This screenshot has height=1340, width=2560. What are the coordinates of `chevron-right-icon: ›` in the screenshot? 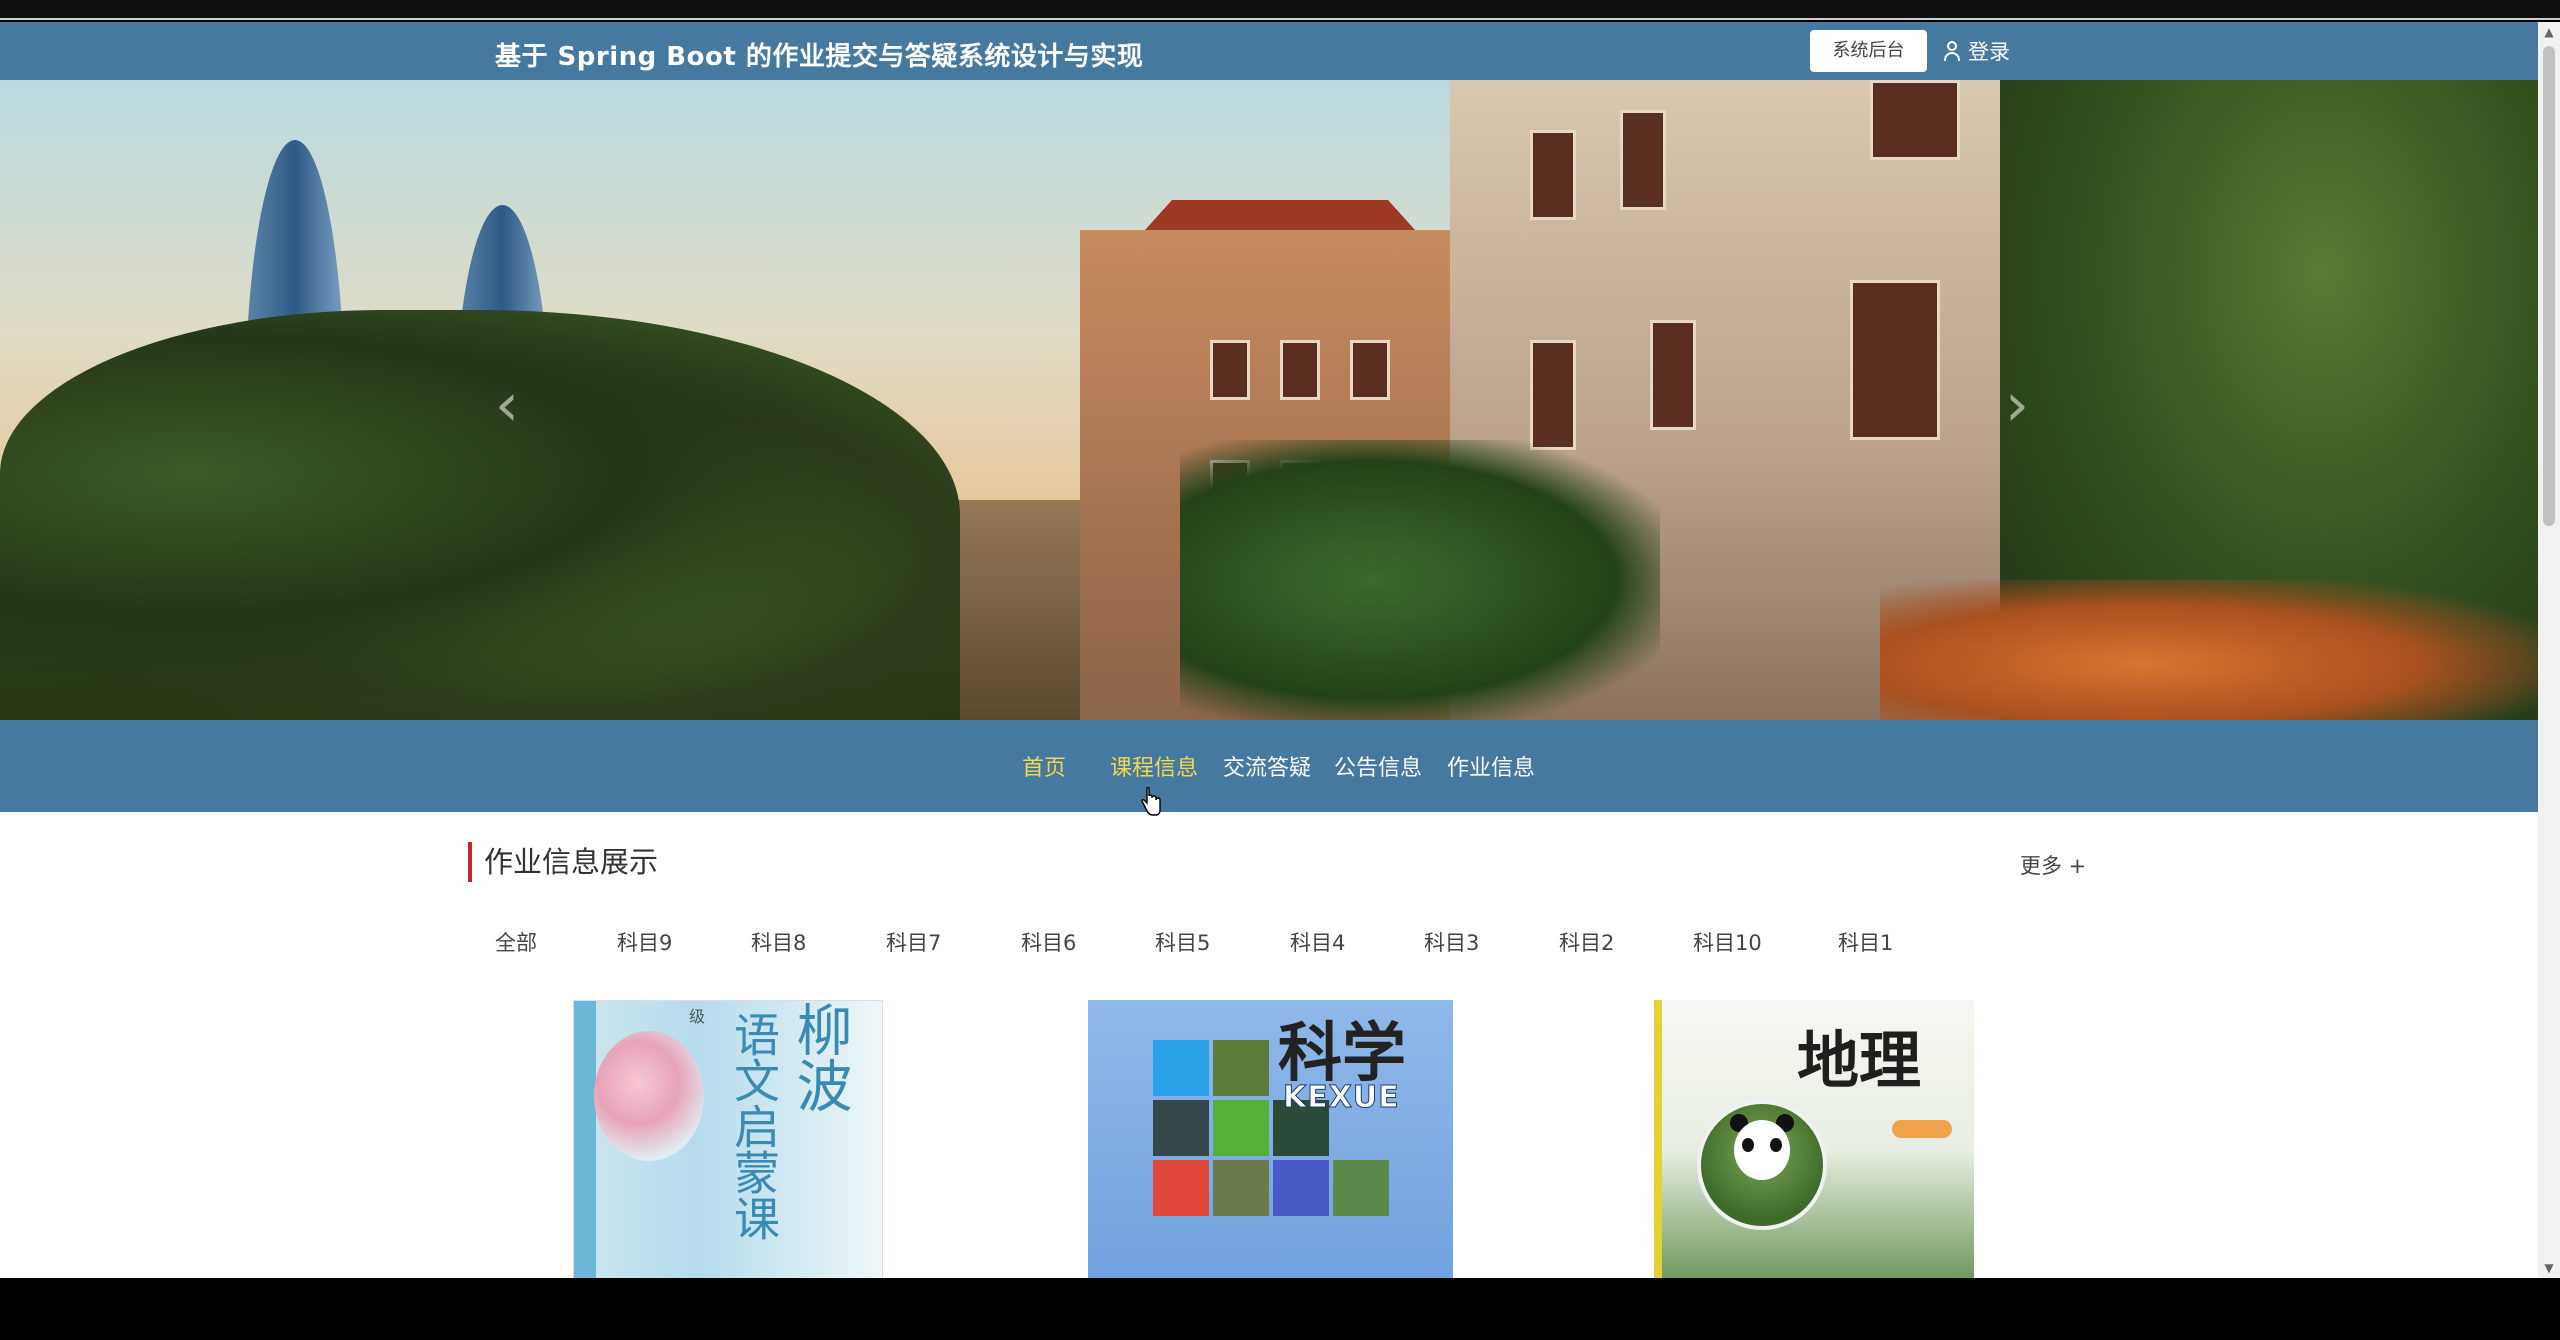 It's located at (2017, 405).